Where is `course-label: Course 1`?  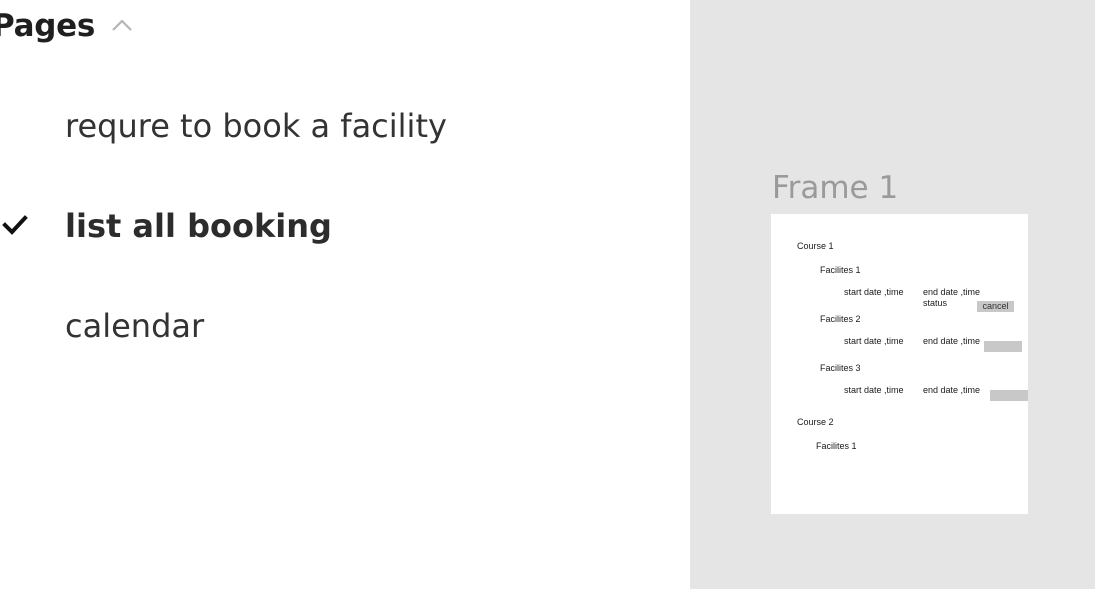
course-label: Course 1 is located at coordinates (815, 246).